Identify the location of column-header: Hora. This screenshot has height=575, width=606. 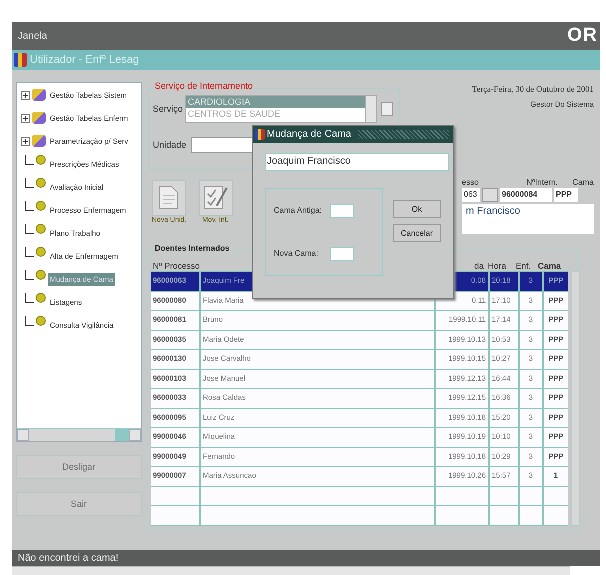
(497, 266).